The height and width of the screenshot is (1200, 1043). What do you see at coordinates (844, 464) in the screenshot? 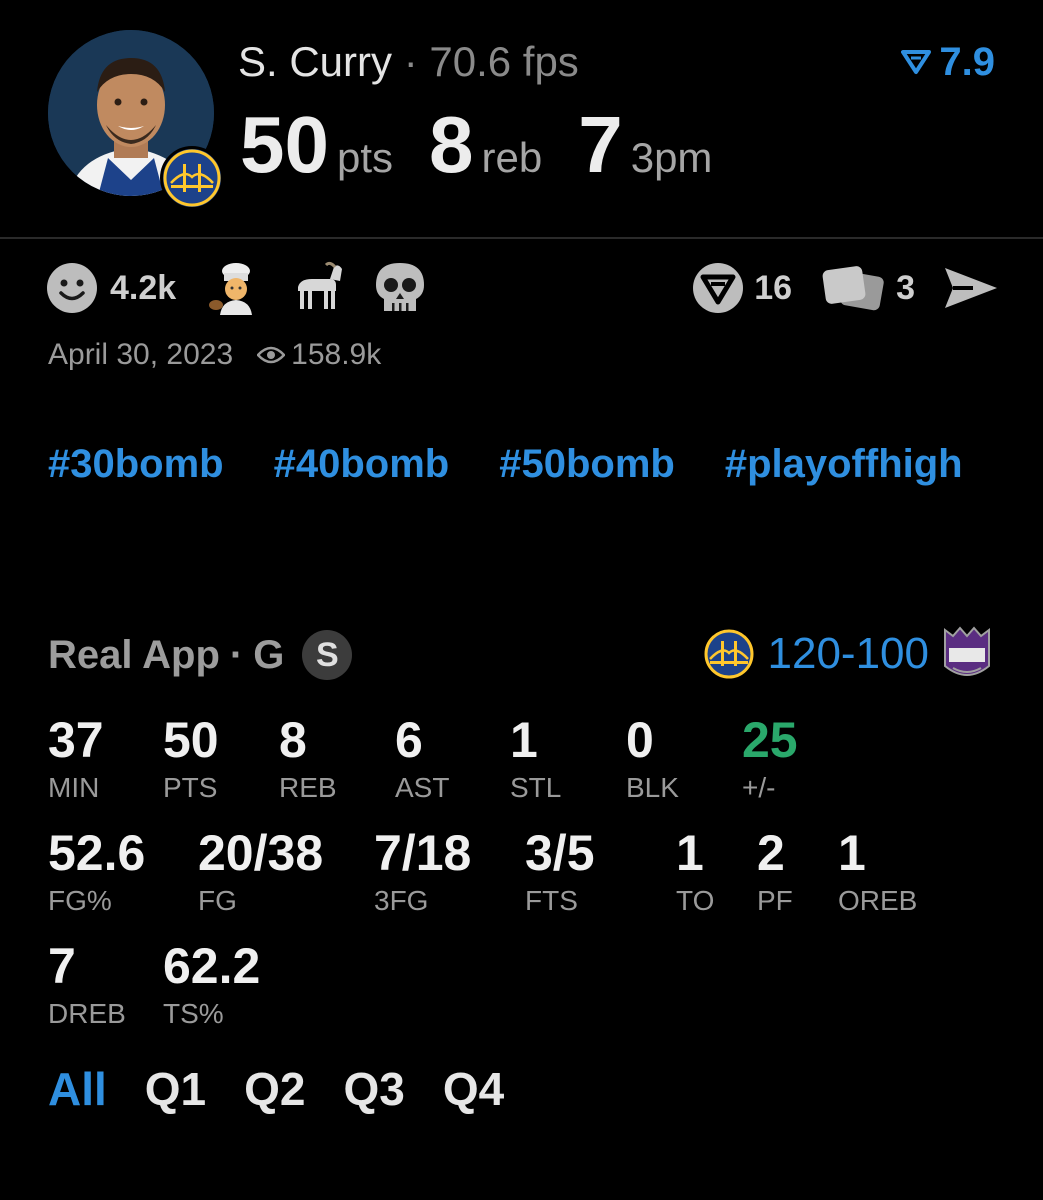
I see `hashtag-link: #playoffhigh` at bounding box center [844, 464].